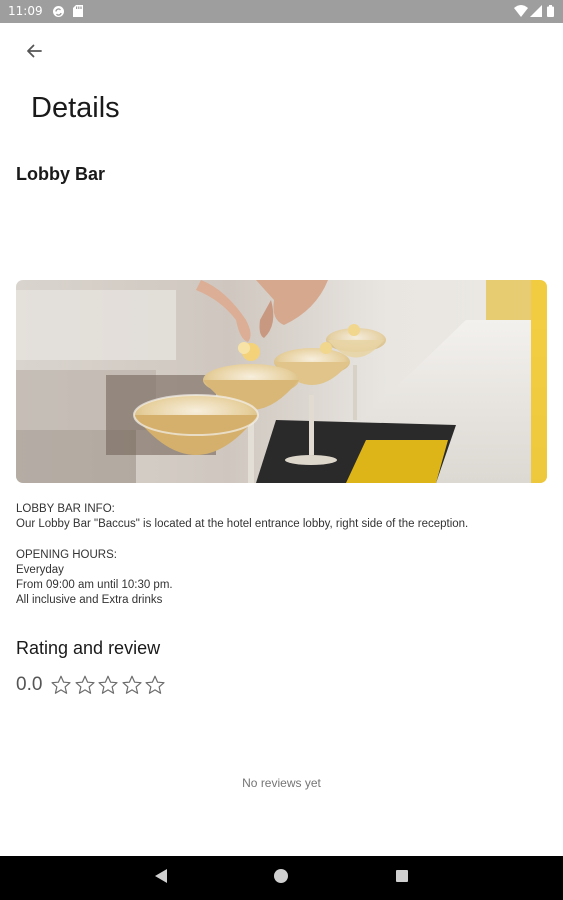 Image resolution: width=563 pixels, height=900 pixels. What do you see at coordinates (281, 53) in the screenshot?
I see `app-bar` at bounding box center [281, 53].